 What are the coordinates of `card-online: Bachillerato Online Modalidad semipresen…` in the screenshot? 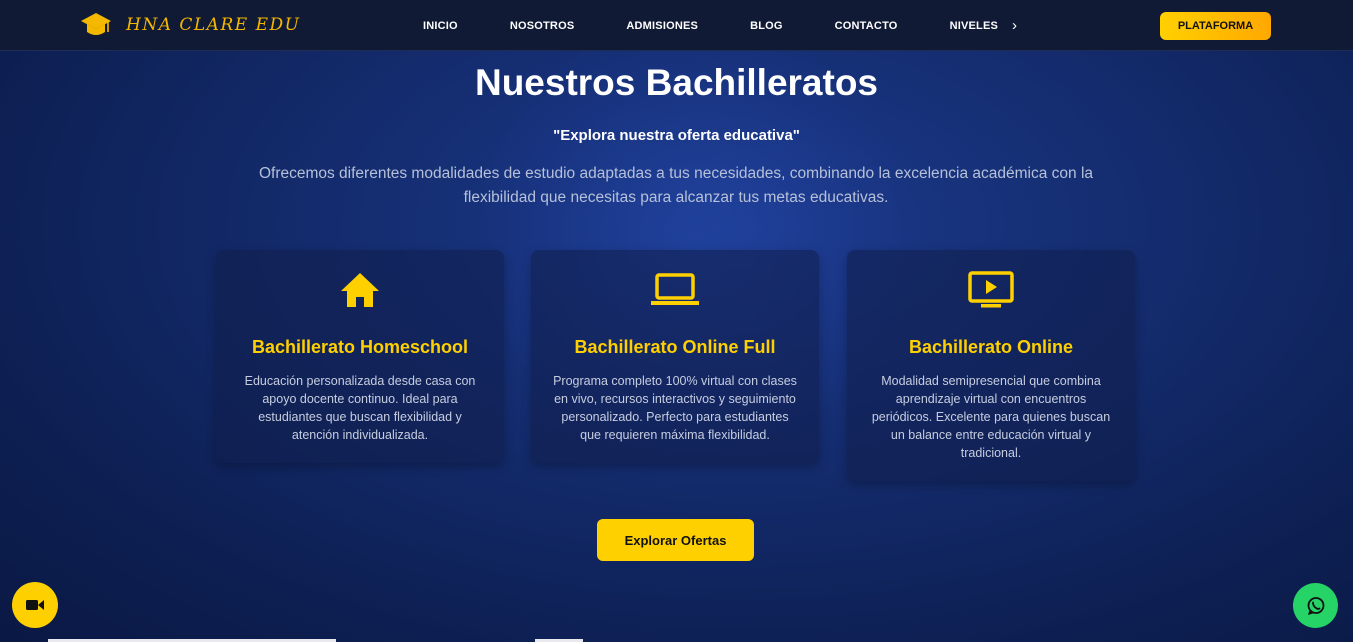 It's located at (991, 365).